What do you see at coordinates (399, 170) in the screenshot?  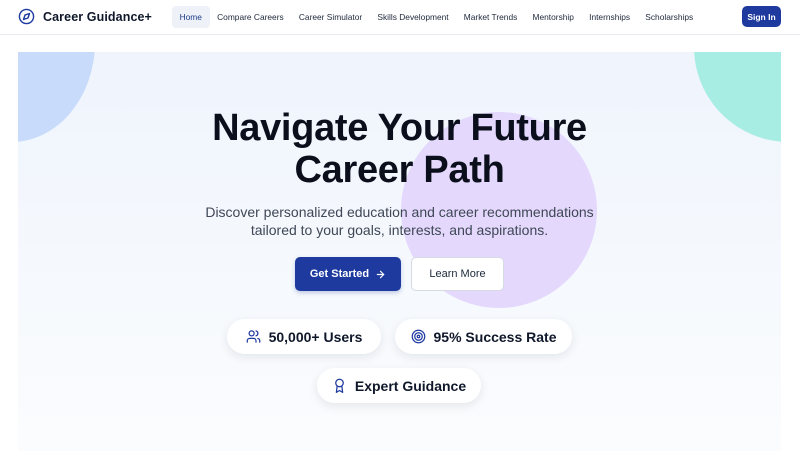 I see `hero-headline-line-2: Career Path` at bounding box center [399, 170].